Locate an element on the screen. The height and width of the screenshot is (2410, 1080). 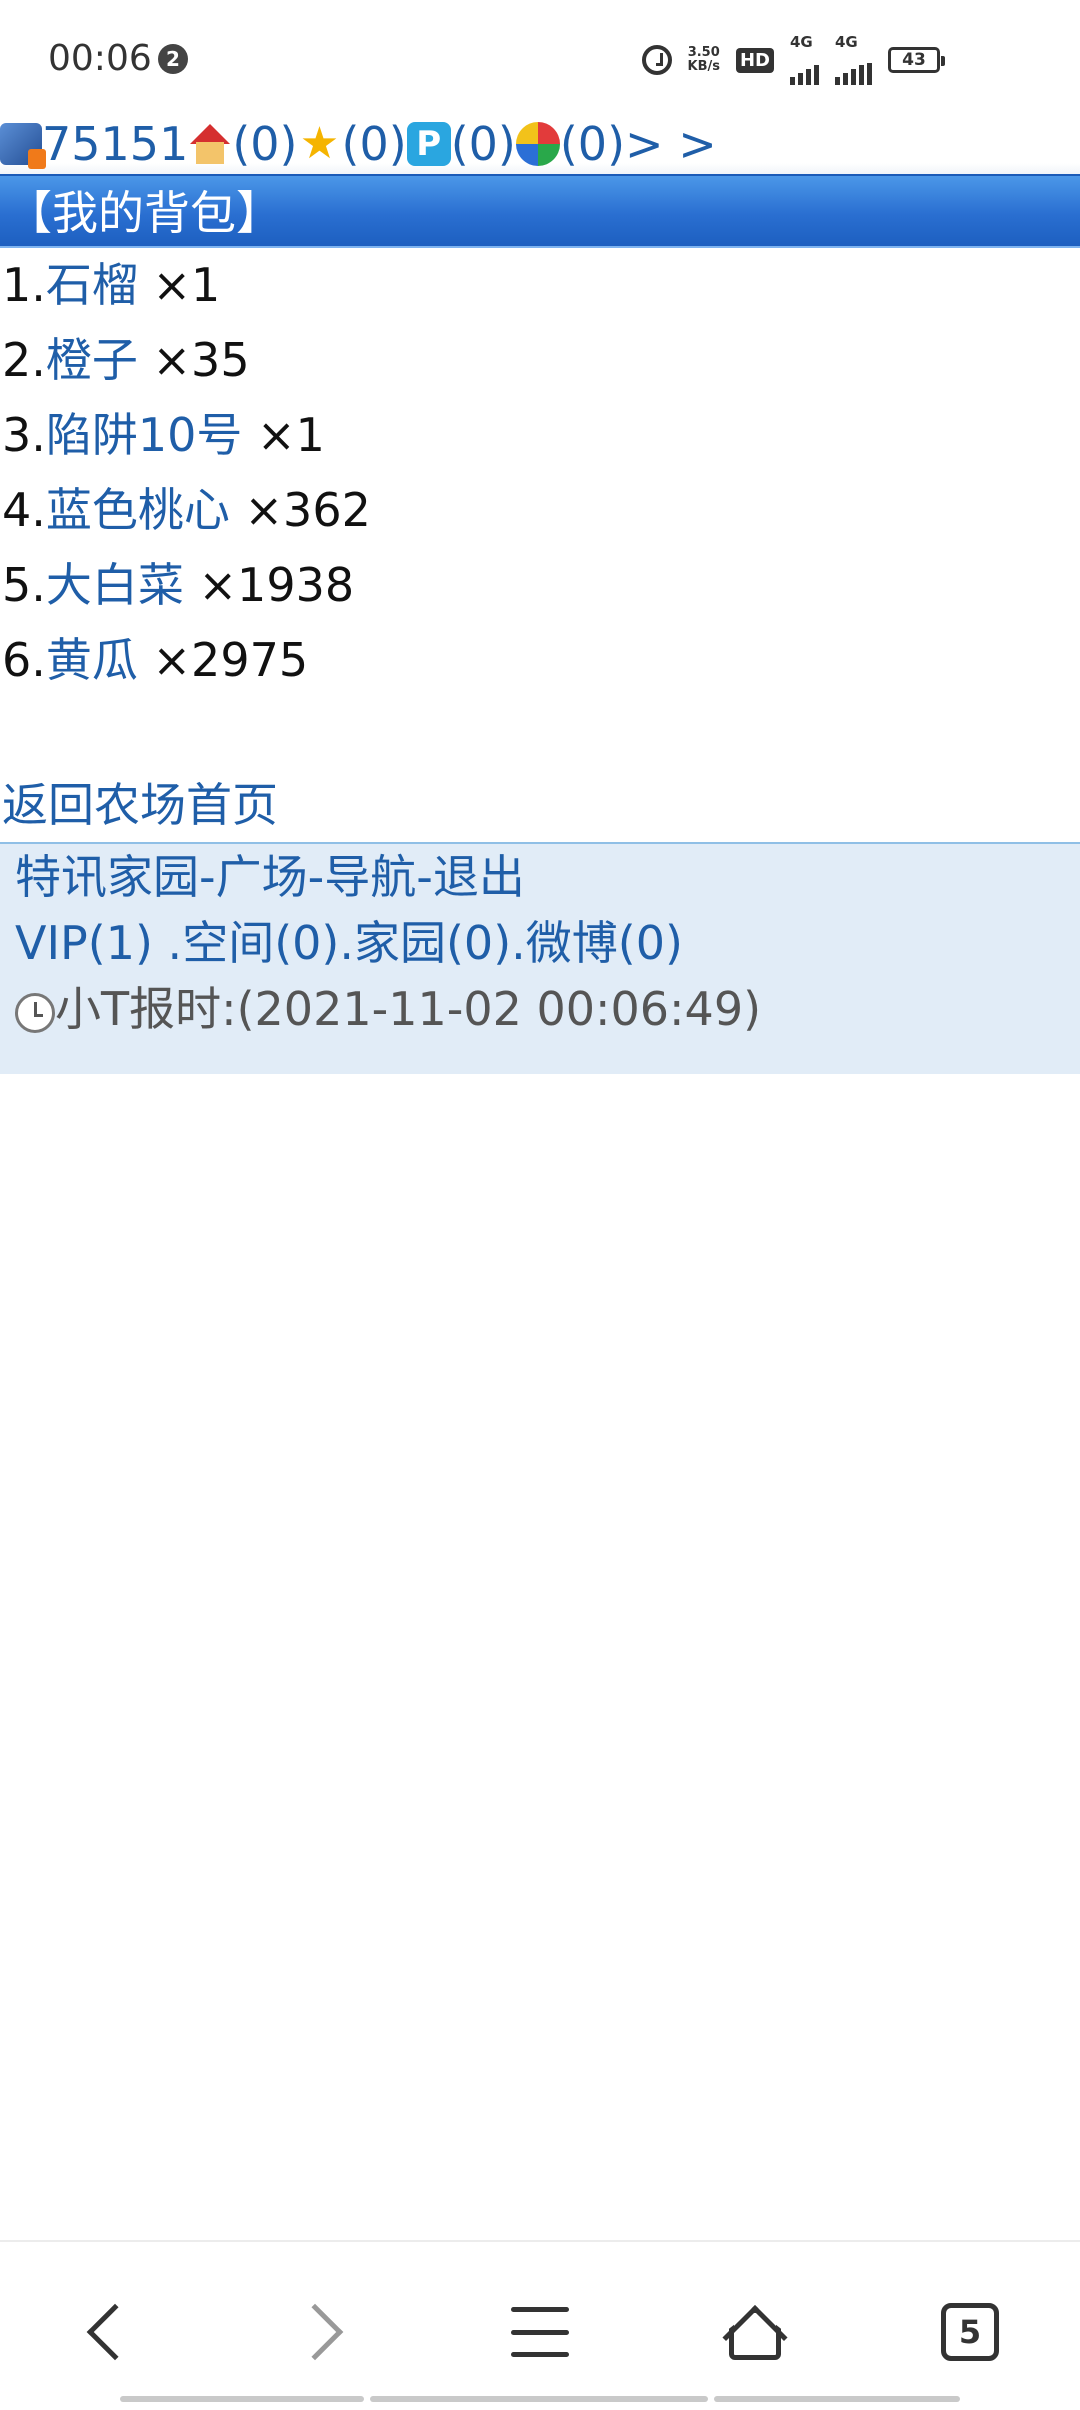
p-count-link: (0) is located at coordinates (483, 144).